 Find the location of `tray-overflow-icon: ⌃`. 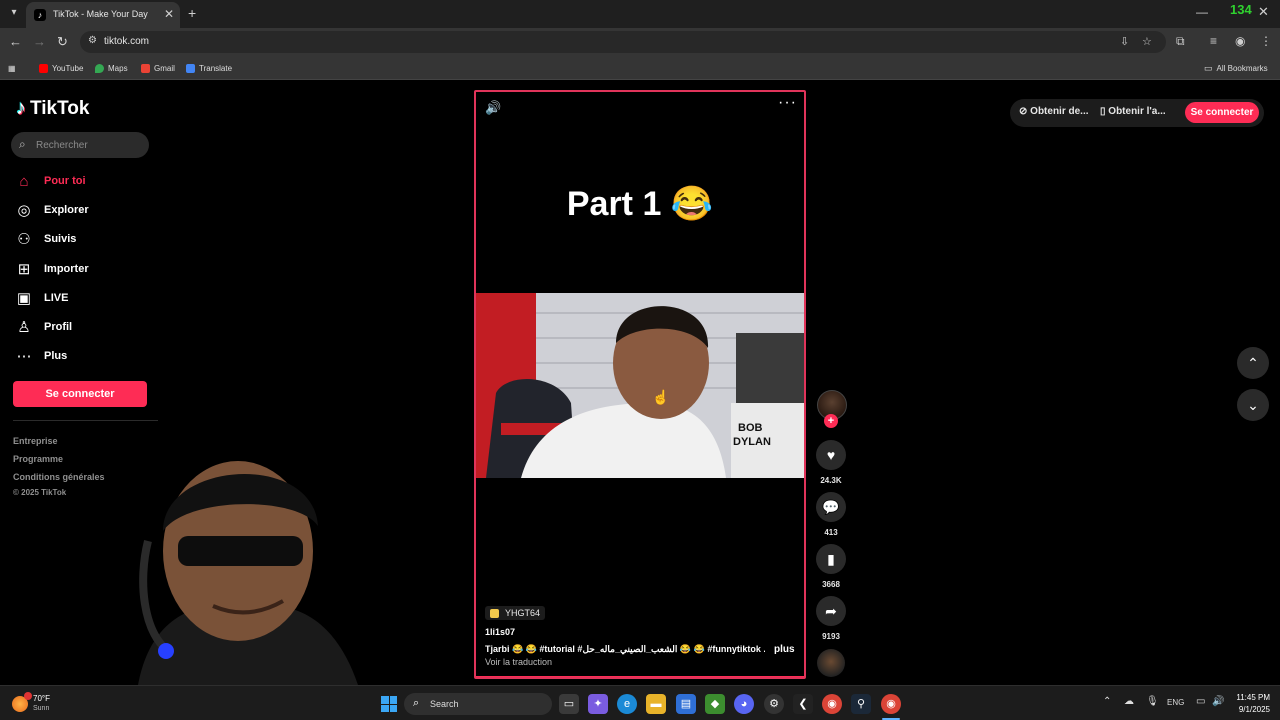

tray-overflow-icon: ⌃ is located at coordinates (1107, 701).